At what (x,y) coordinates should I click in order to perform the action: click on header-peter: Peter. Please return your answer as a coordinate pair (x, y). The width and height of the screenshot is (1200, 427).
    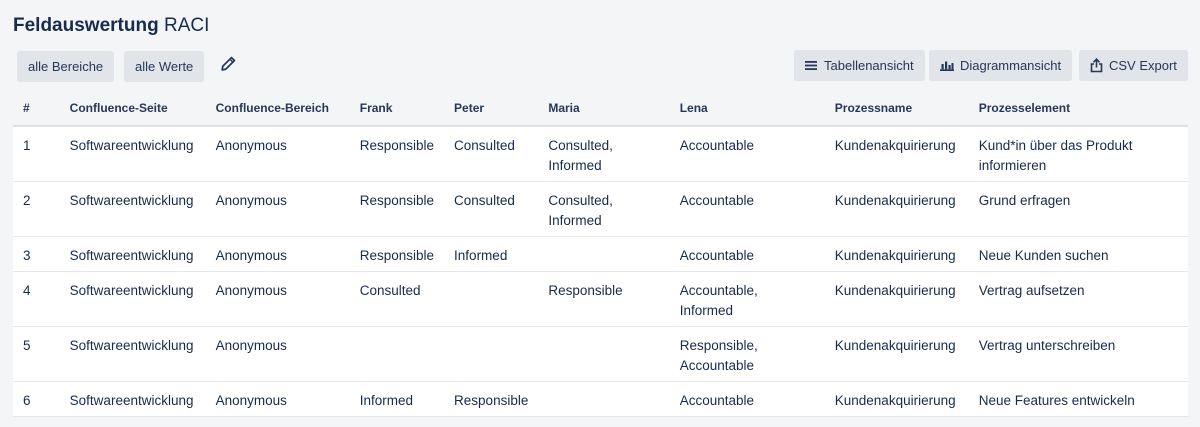
    Looking at the image, I should click on (491, 109).